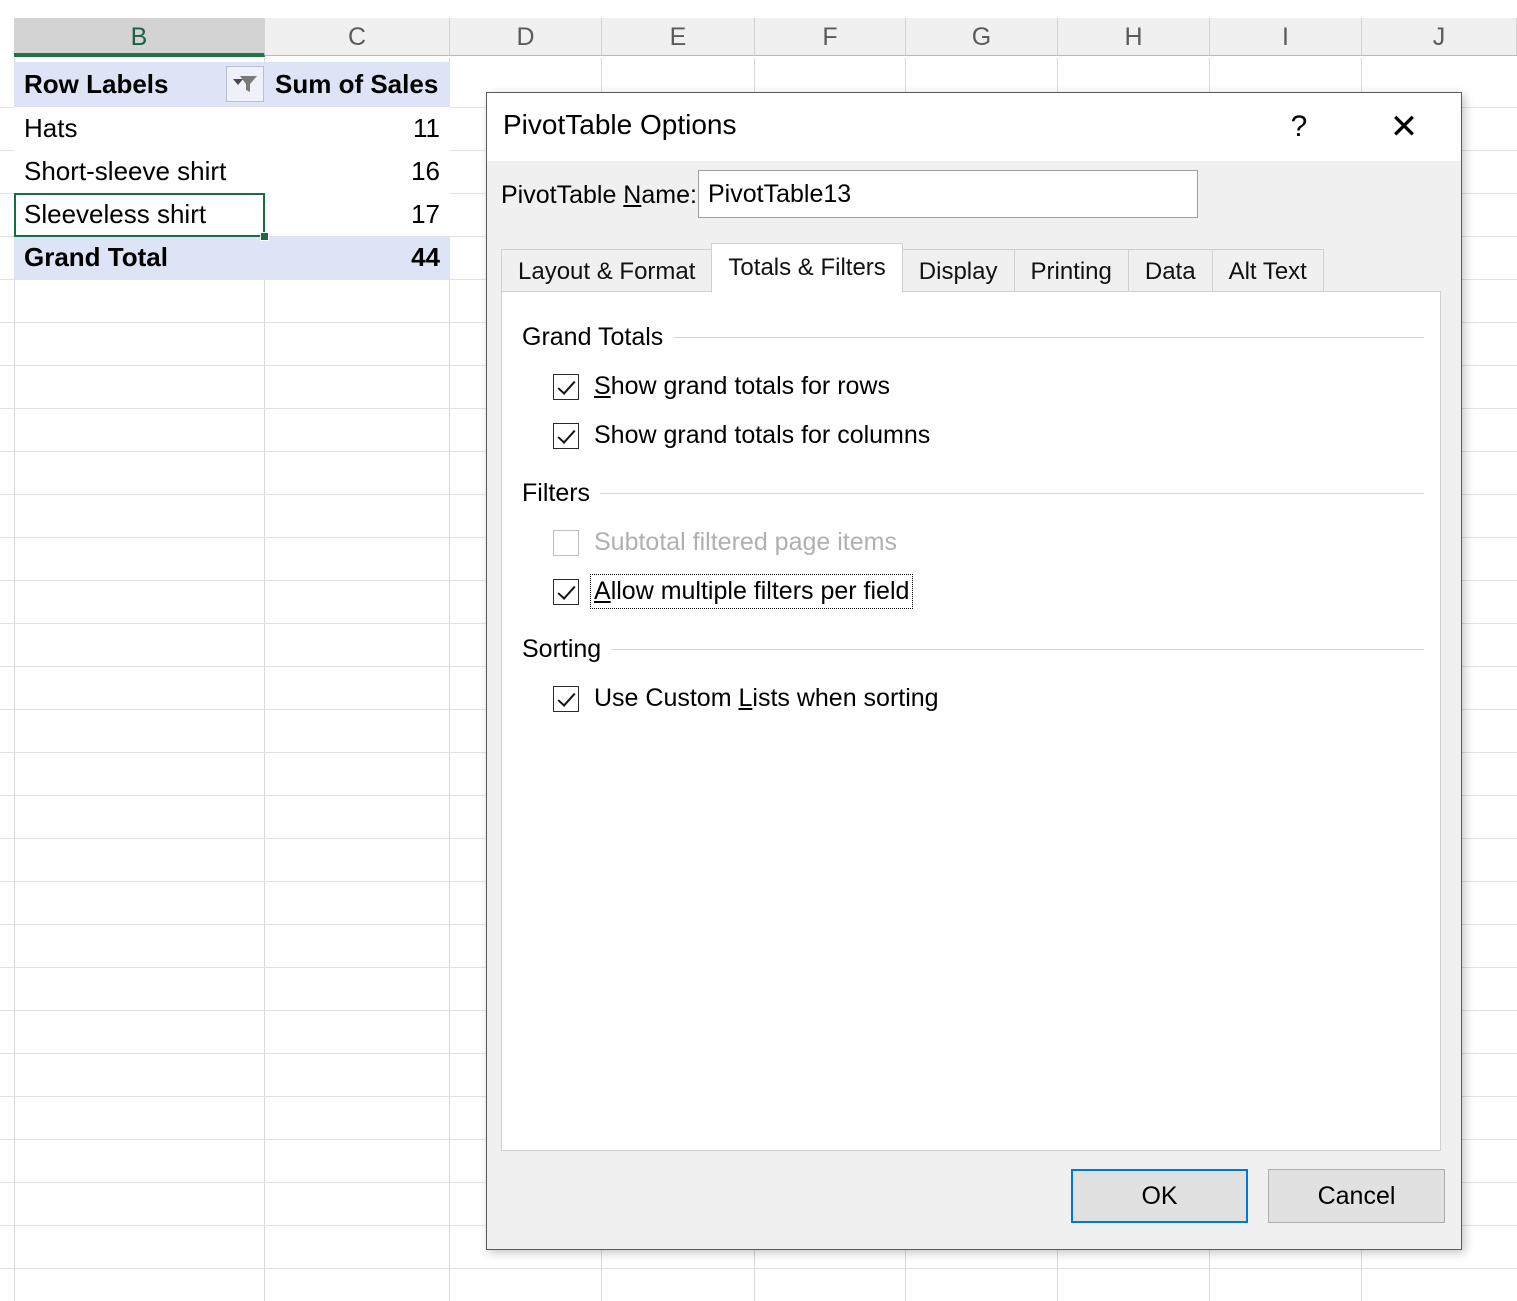 This screenshot has height=1301, width=1517. I want to click on group-header: Grand Totals, so click(973, 337).